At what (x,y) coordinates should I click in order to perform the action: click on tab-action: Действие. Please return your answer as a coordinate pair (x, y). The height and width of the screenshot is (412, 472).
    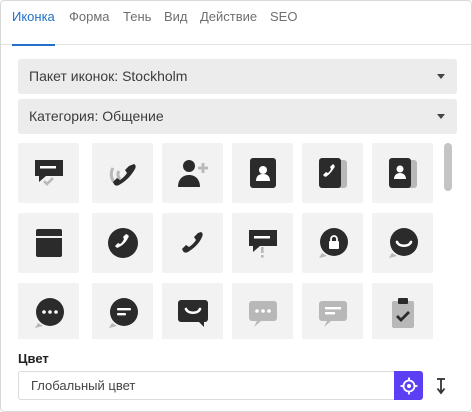
    Looking at the image, I should click on (228, 23).